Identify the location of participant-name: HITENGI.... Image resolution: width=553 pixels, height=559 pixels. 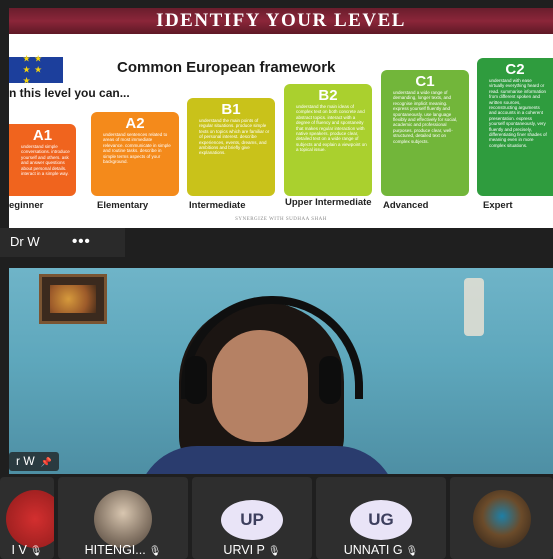
(115, 550).